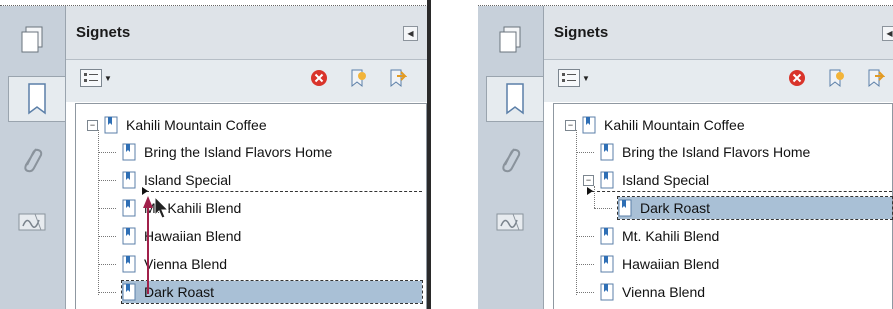 The width and height of the screenshot is (893, 309). Describe the element at coordinates (590, 191) in the screenshot. I see `drop-marker-icon` at that location.